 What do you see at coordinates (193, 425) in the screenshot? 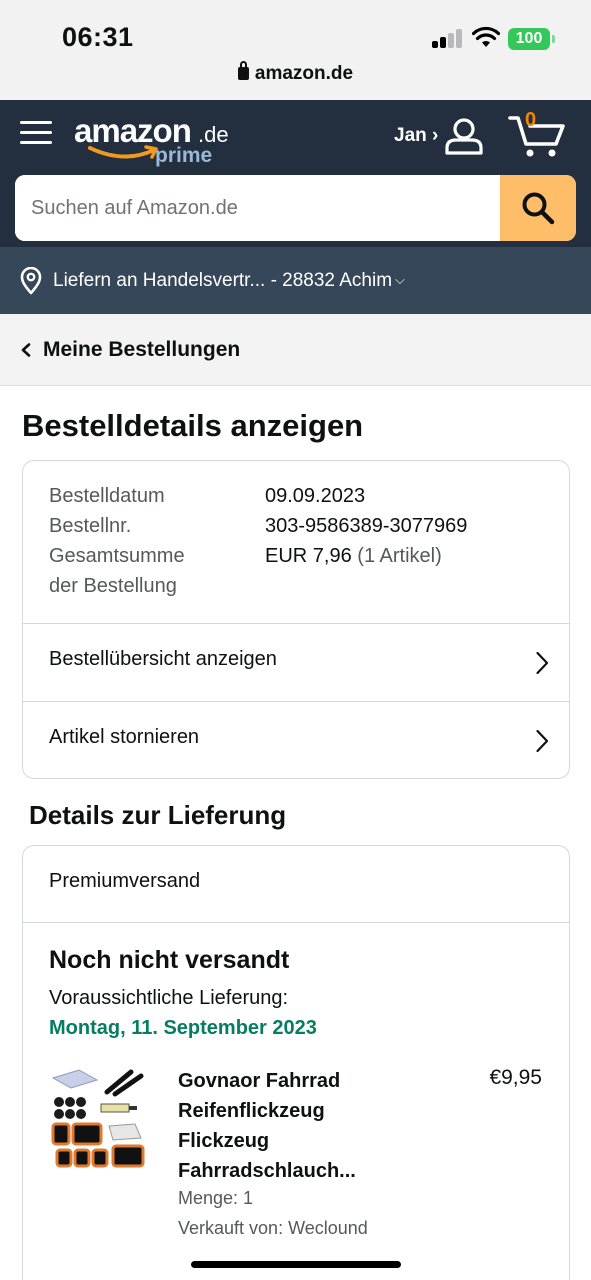
I see `page-title: Bestelldetails anzeigen` at bounding box center [193, 425].